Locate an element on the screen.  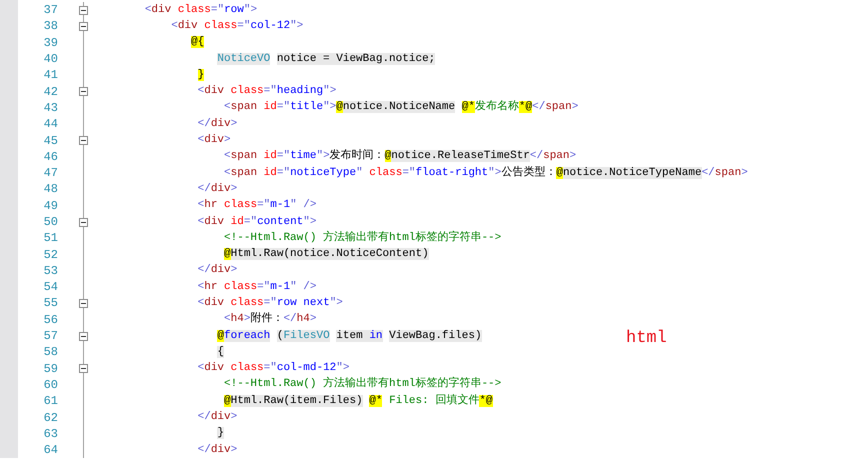
line-number: 48 is located at coordinates (50, 189).